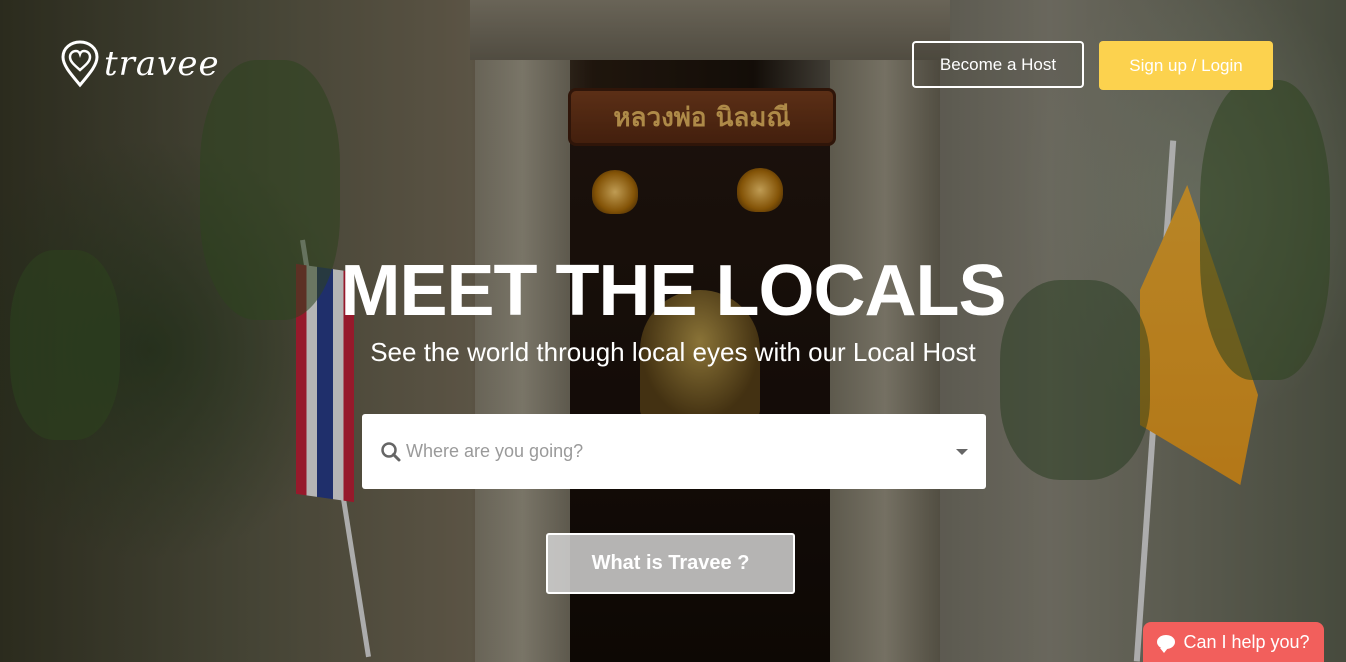 The image size is (1346, 662). Describe the element at coordinates (80, 64) in the screenshot. I see `location-heart-icon` at that location.